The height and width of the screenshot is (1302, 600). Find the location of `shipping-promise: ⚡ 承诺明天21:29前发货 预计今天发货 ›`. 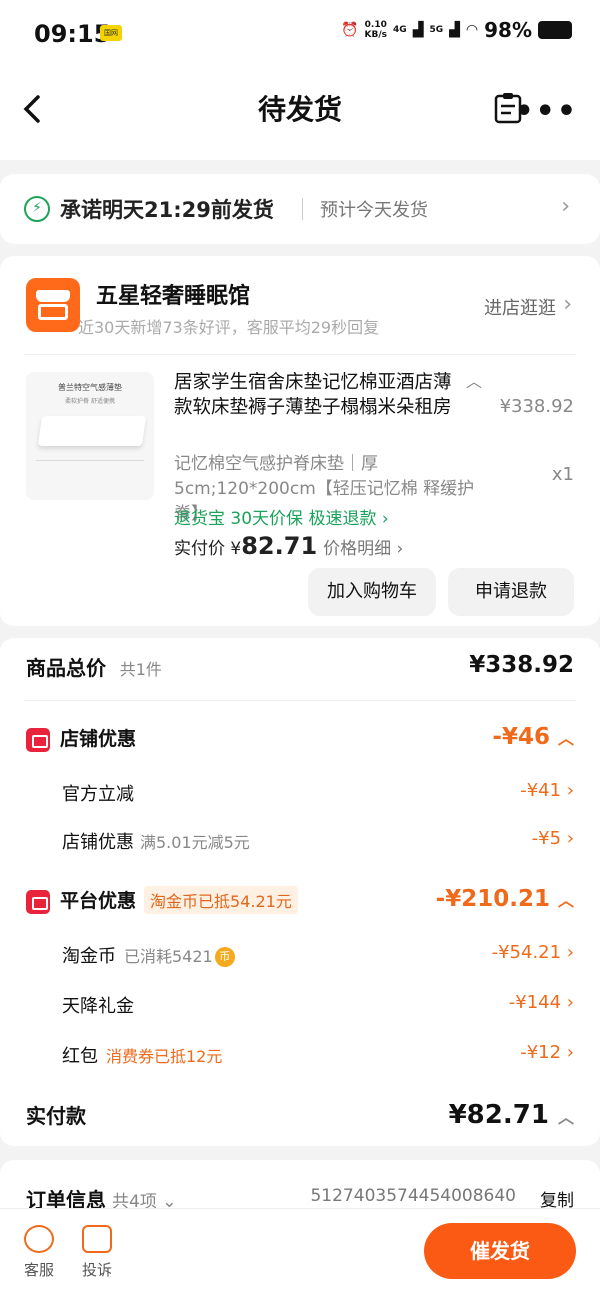

shipping-promise: ⚡ 承诺明天21:29前发货 预计今天发货 › is located at coordinates (300, 209).